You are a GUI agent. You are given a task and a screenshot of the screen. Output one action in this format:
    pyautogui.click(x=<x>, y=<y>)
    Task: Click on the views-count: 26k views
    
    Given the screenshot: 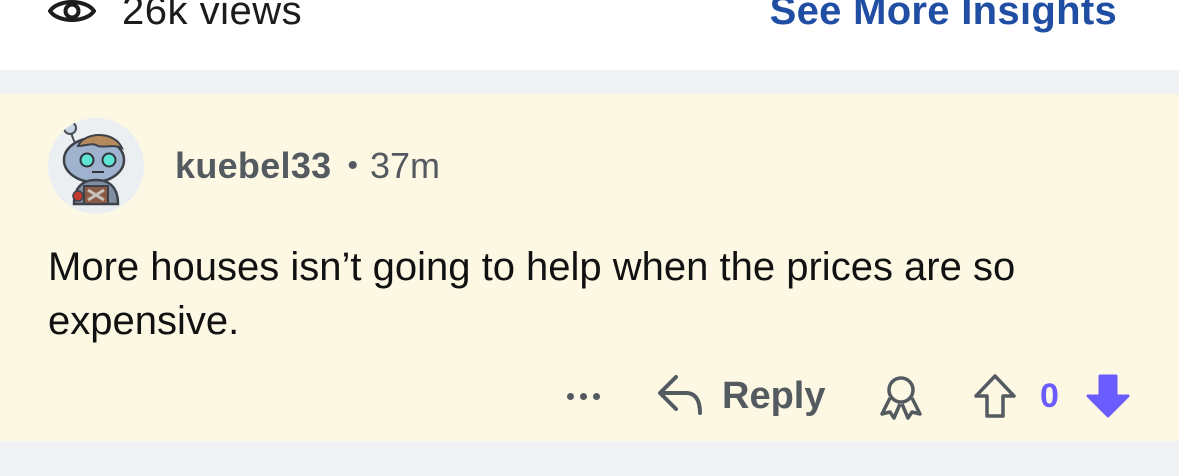 What is the action you would take?
    pyautogui.click(x=175, y=18)
    